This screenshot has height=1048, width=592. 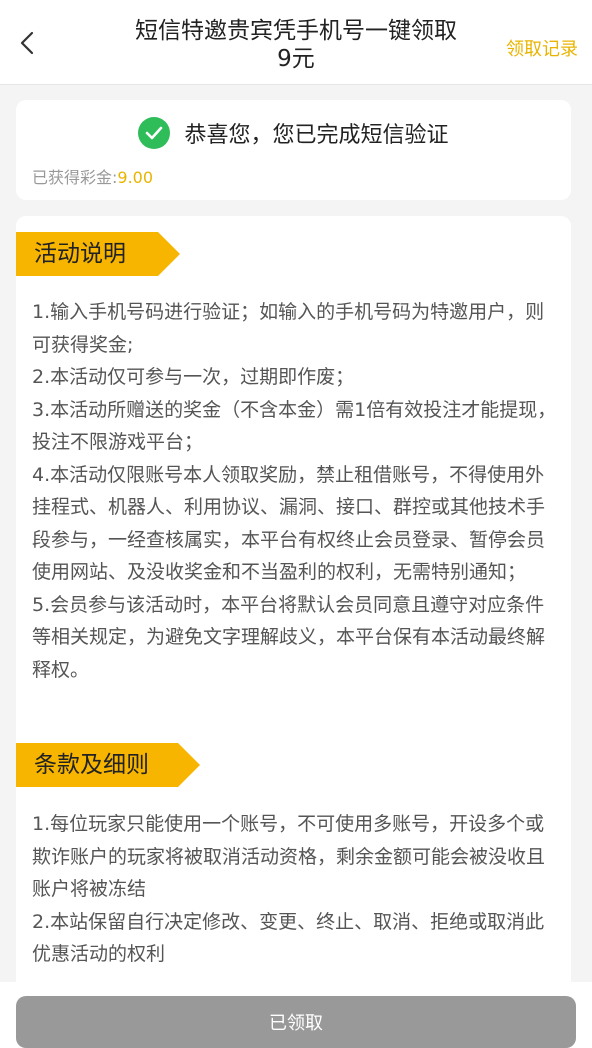 I want to click on activity-rule-item: 1.输入手机号码进行验证；如输入的手机号码为特邀用户，则可获得奖金;, so click(x=288, y=328).